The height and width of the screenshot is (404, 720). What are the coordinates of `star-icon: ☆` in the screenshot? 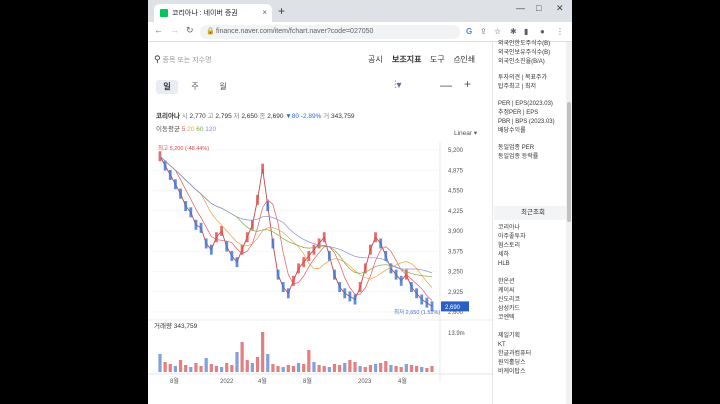 It's located at (497, 31).